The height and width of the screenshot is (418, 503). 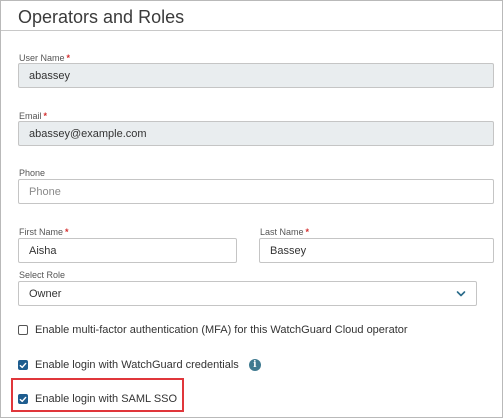 What do you see at coordinates (376, 250) in the screenshot?
I see `last-name-field: Bassey` at bounding box center [376, 250].